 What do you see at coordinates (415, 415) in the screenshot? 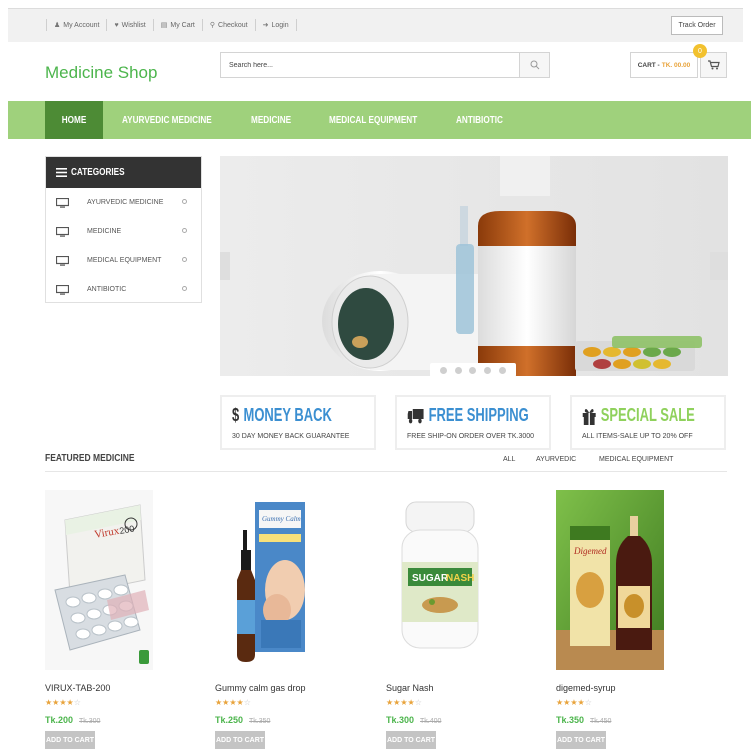
I see `truck-icon` at bounding box center [415, 415].